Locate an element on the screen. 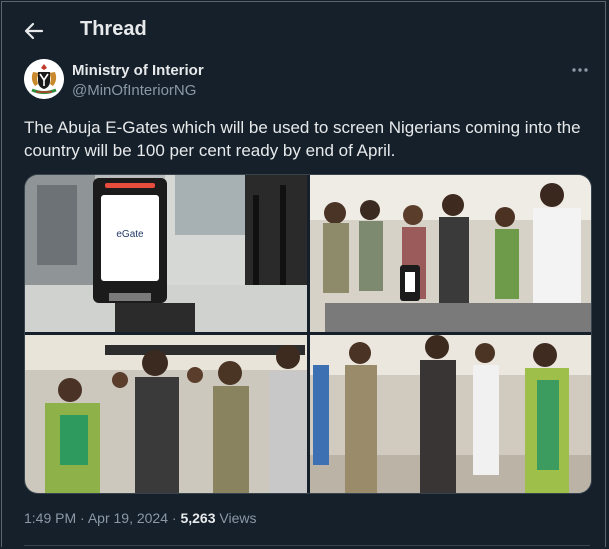 Image resolution: width=609 pixels, height=549 pixels. views-label: Views is located at coordinates (238, 518).